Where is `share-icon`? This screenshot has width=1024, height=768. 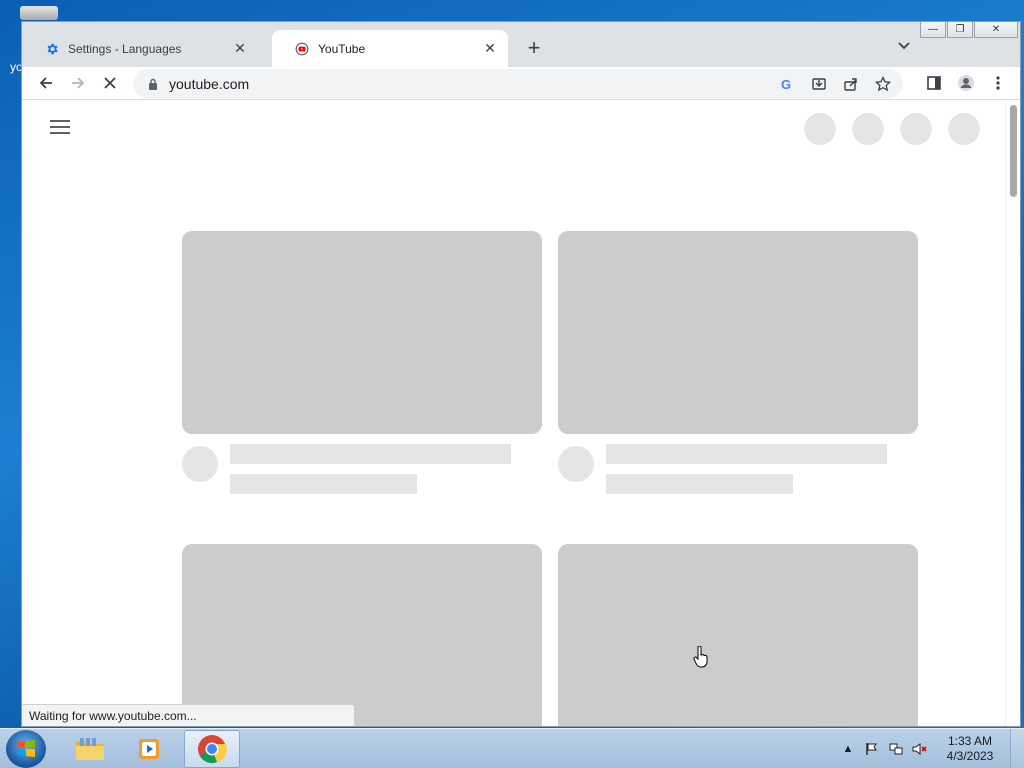
share-icon is located at coordinates (851, 84).